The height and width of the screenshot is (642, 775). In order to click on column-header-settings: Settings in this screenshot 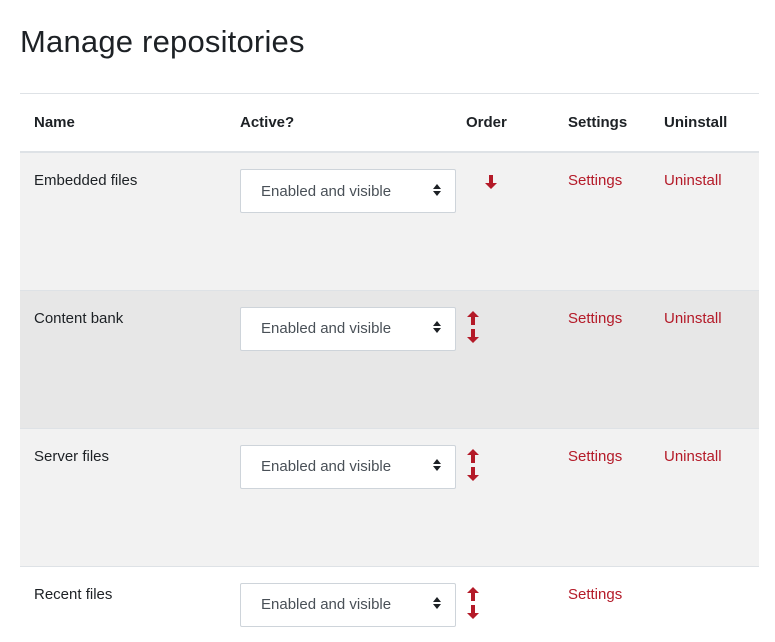, I will do `click(602, 123)`.